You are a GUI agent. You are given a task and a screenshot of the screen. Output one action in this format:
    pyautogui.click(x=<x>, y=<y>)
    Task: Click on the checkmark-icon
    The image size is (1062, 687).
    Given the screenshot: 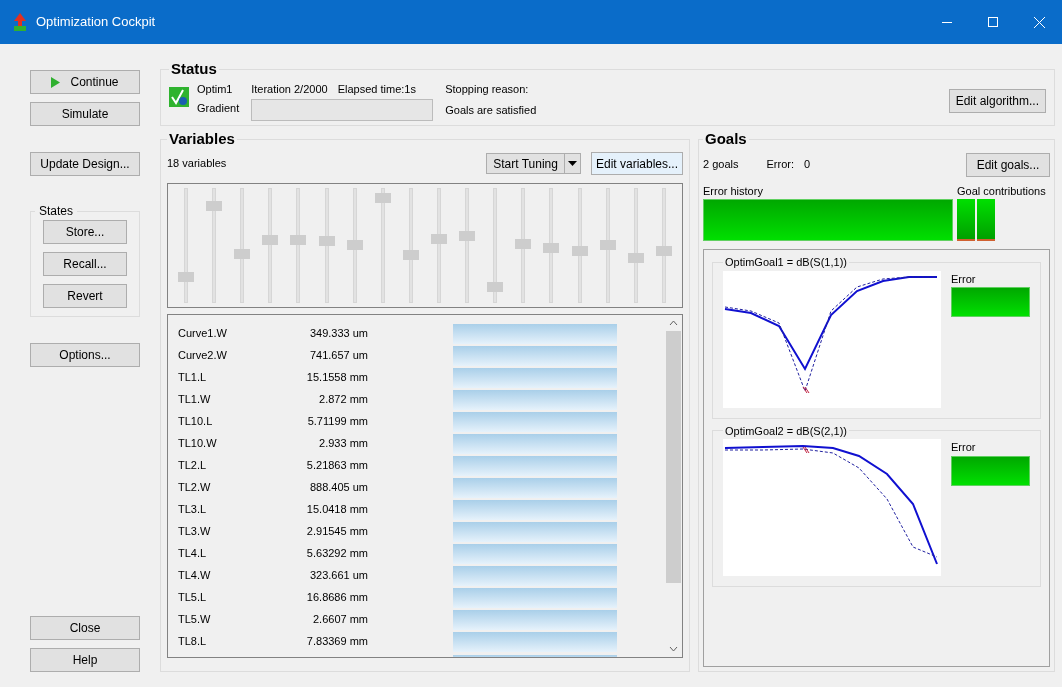 What is the action you would take?
    pyautogui.click(x=179, y=96)
    